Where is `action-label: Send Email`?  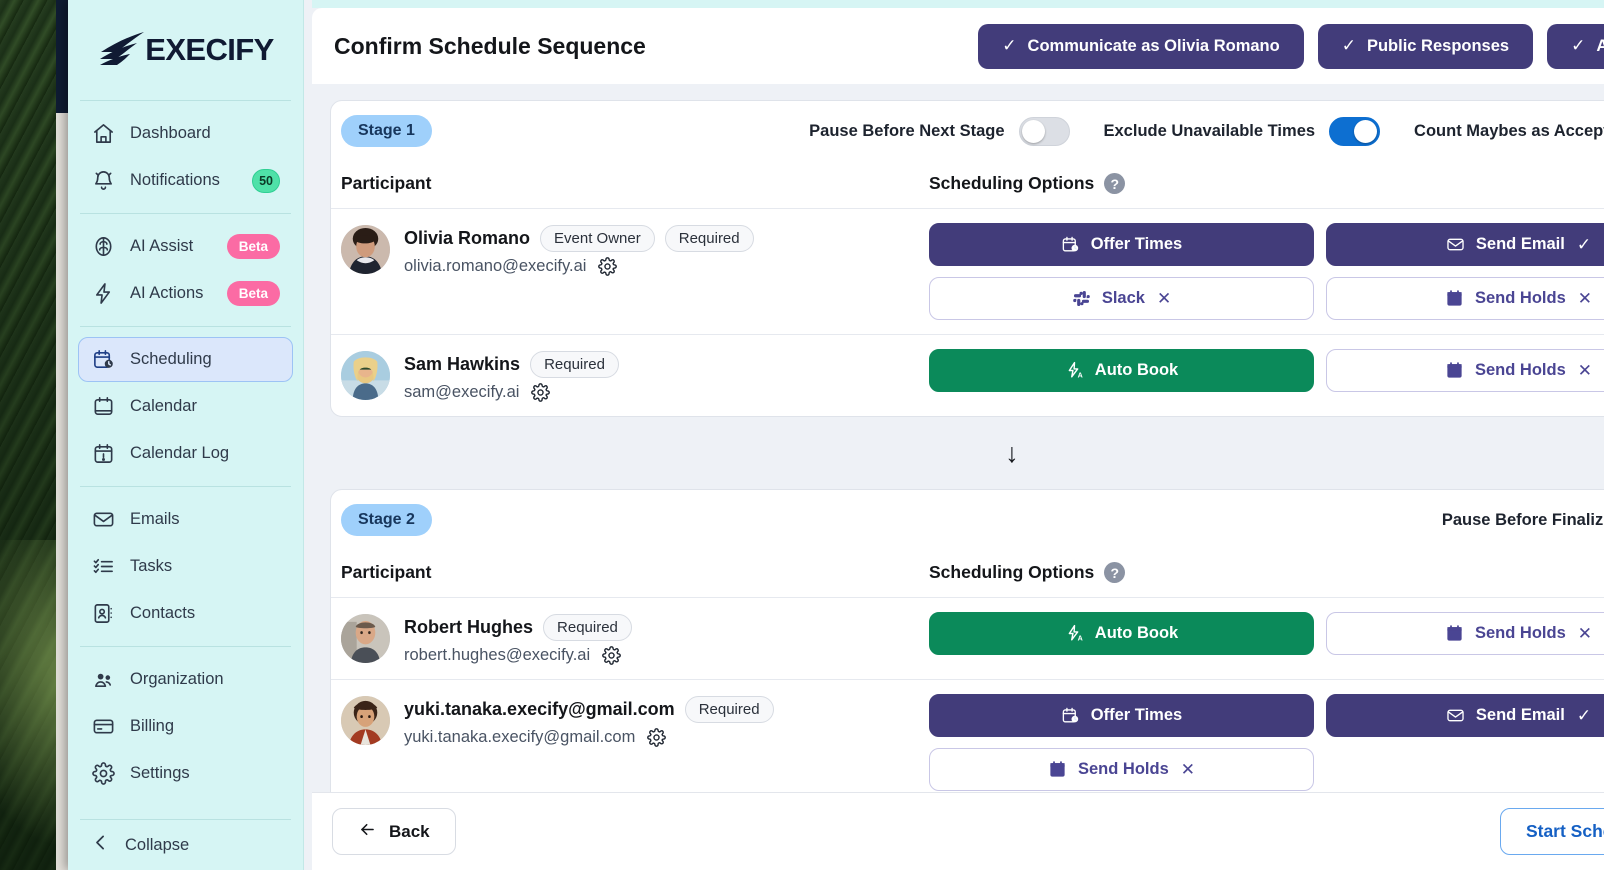
action-label: Send Email is located at coordinates (1520, 244).